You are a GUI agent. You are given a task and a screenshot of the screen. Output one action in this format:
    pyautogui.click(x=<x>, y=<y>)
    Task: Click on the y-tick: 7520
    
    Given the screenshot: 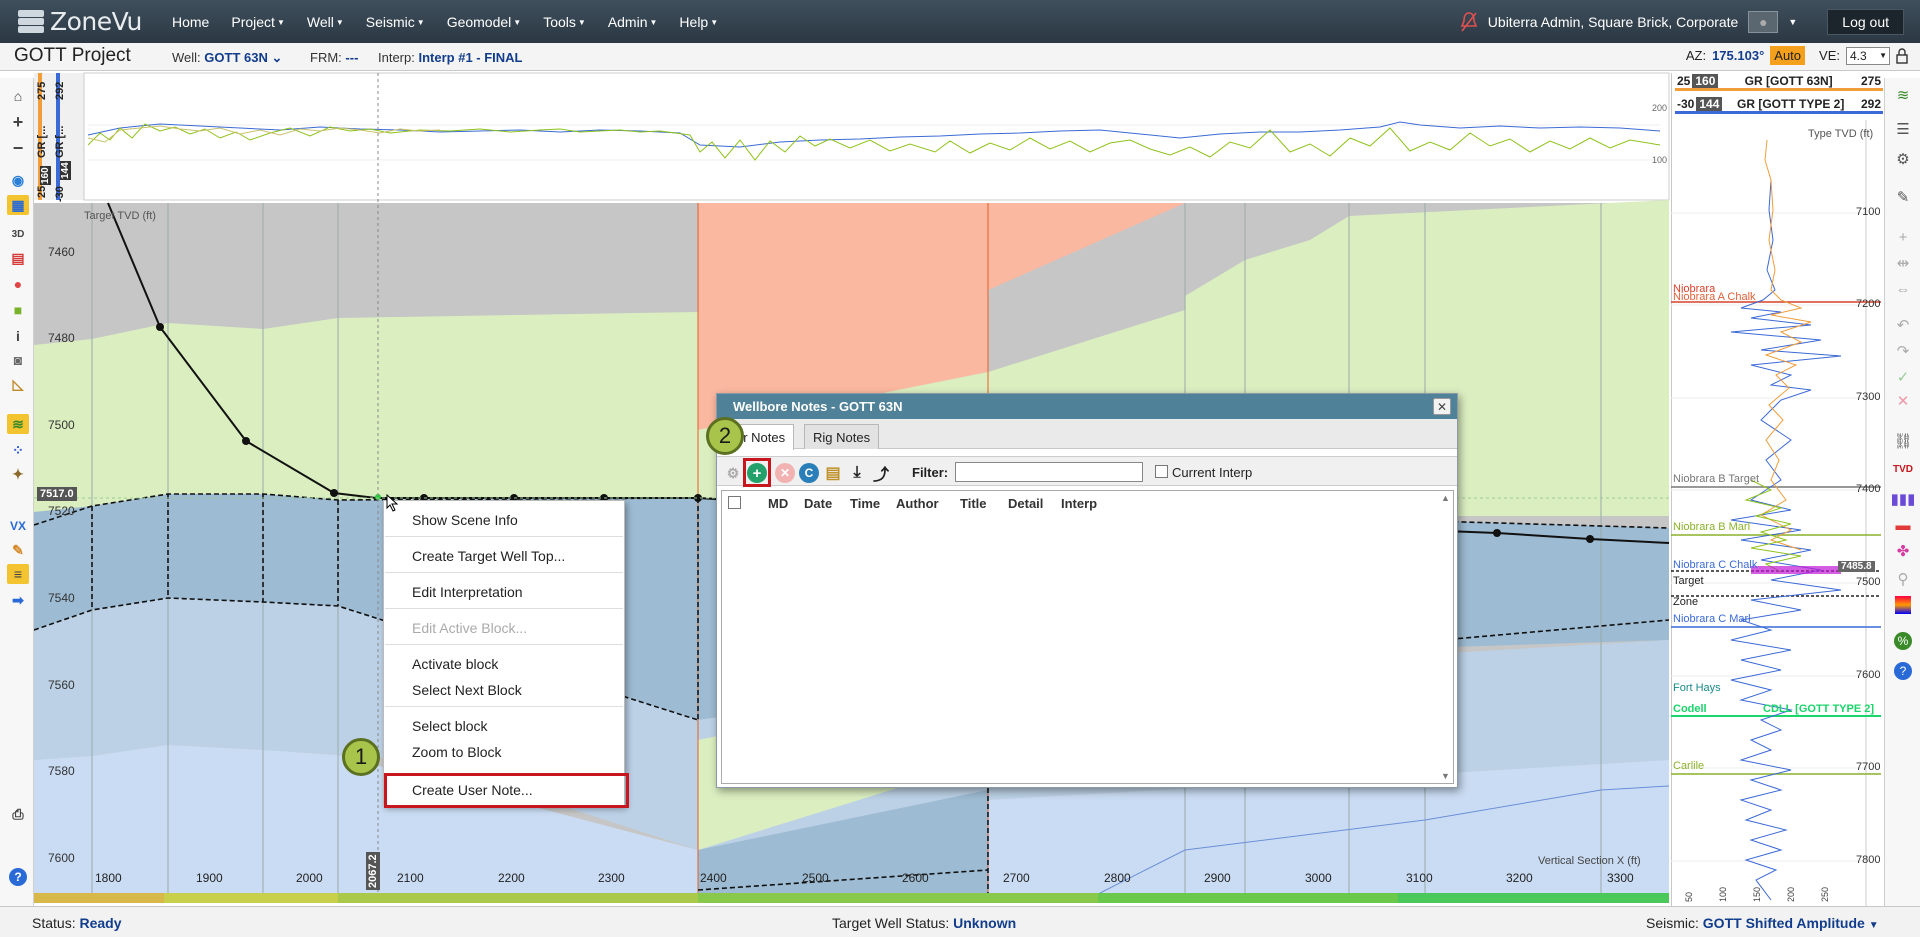 What is the action you would take?
    pyautogui.click(x=61, y=511)
    